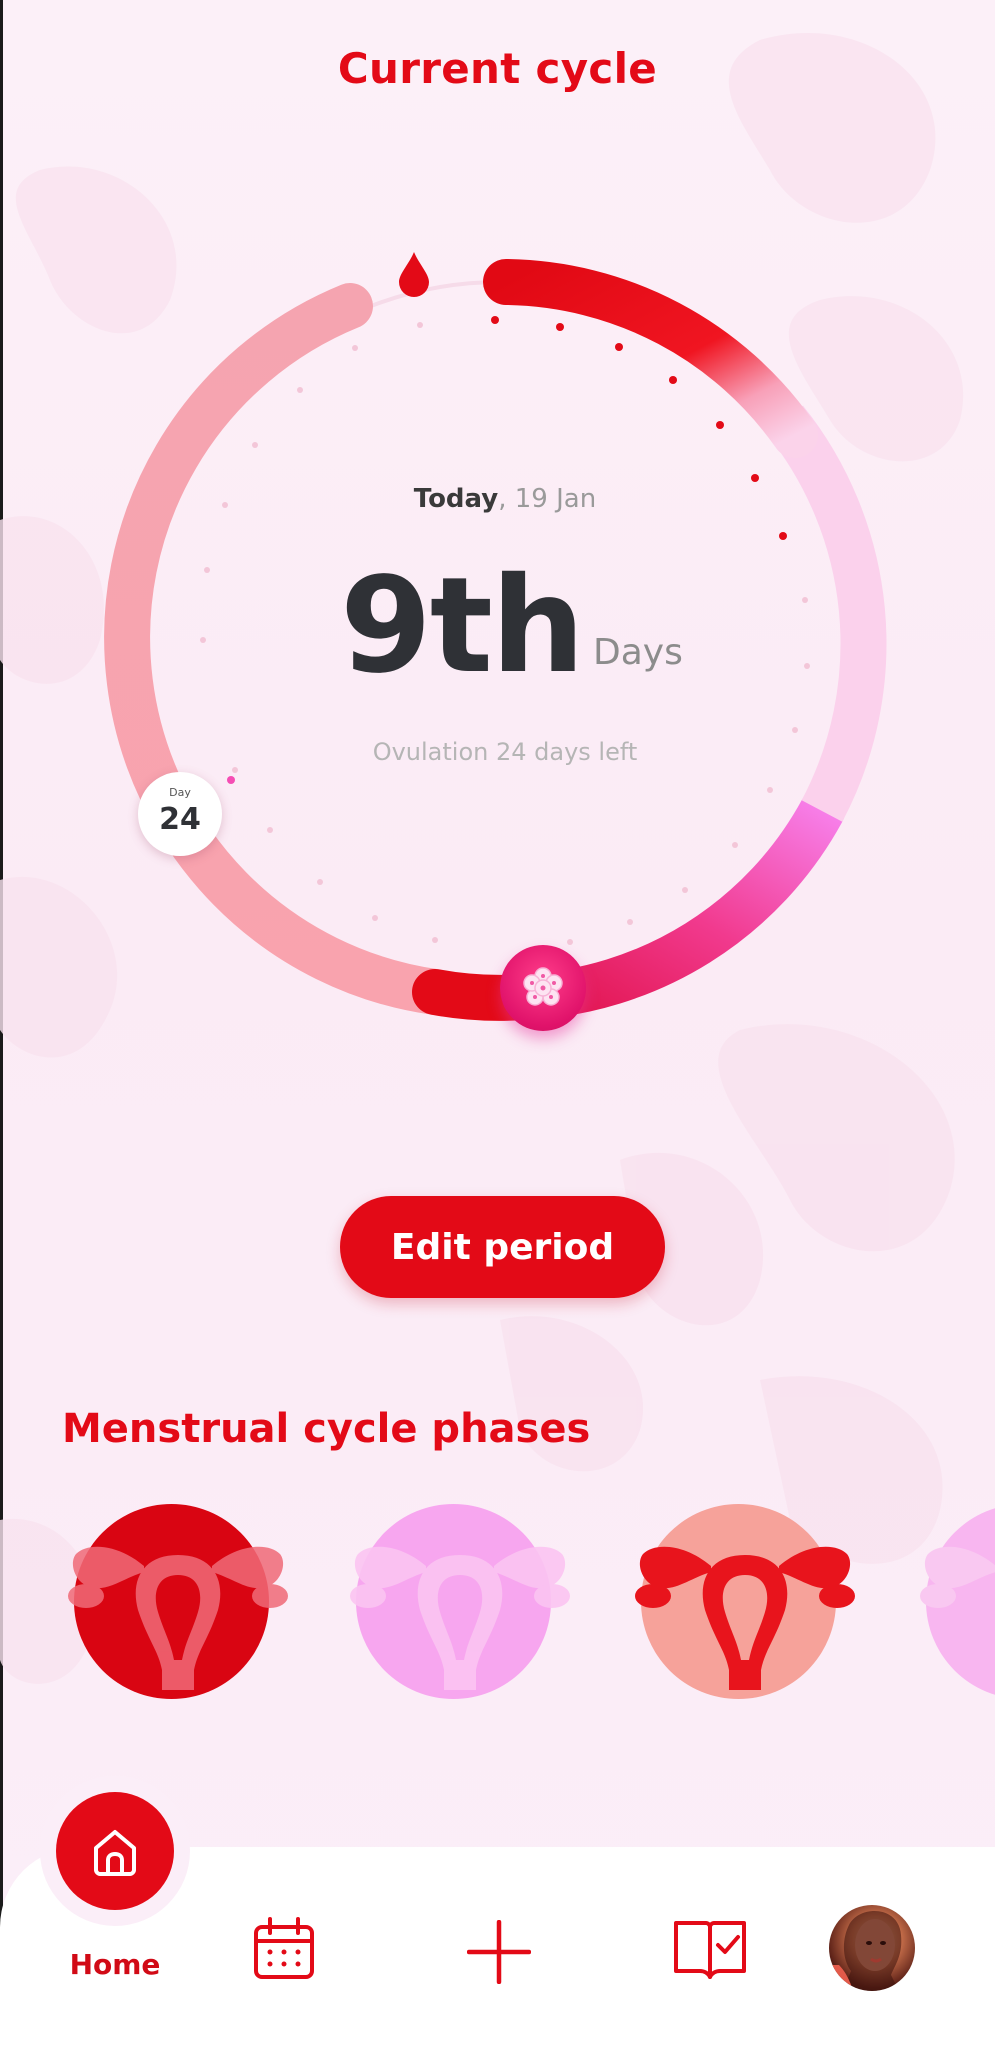 The height and width of the screenshot is (2047, 995). I want to click on avatar-photo, so click(865, 1951).